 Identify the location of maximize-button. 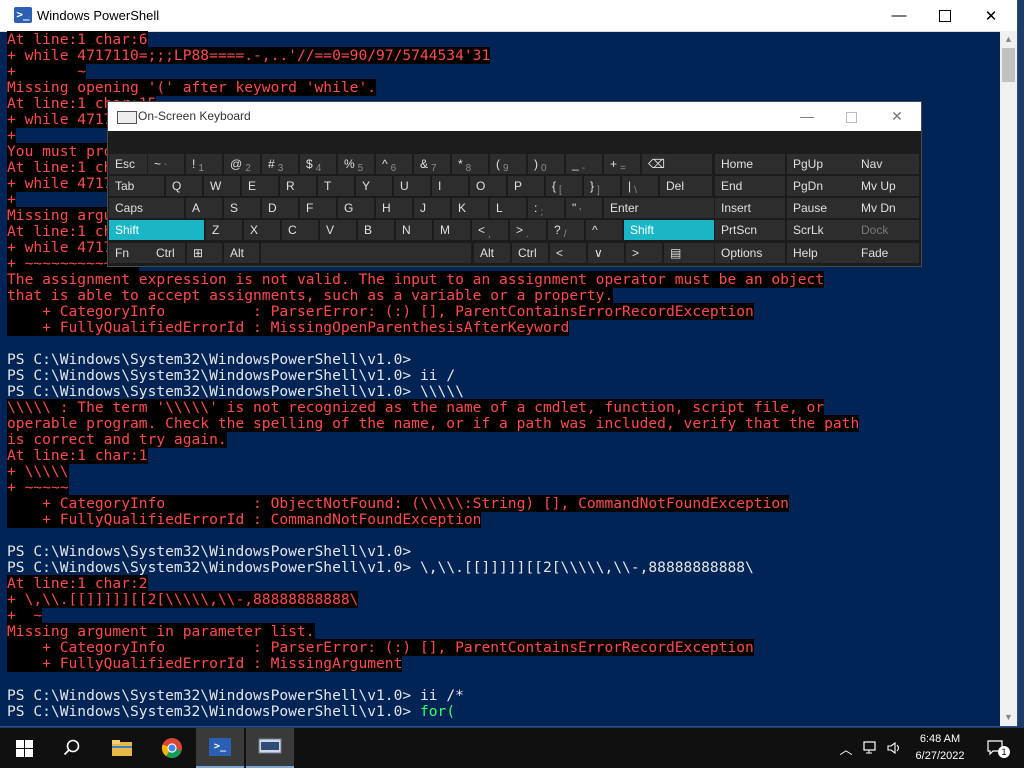
(945, 15).